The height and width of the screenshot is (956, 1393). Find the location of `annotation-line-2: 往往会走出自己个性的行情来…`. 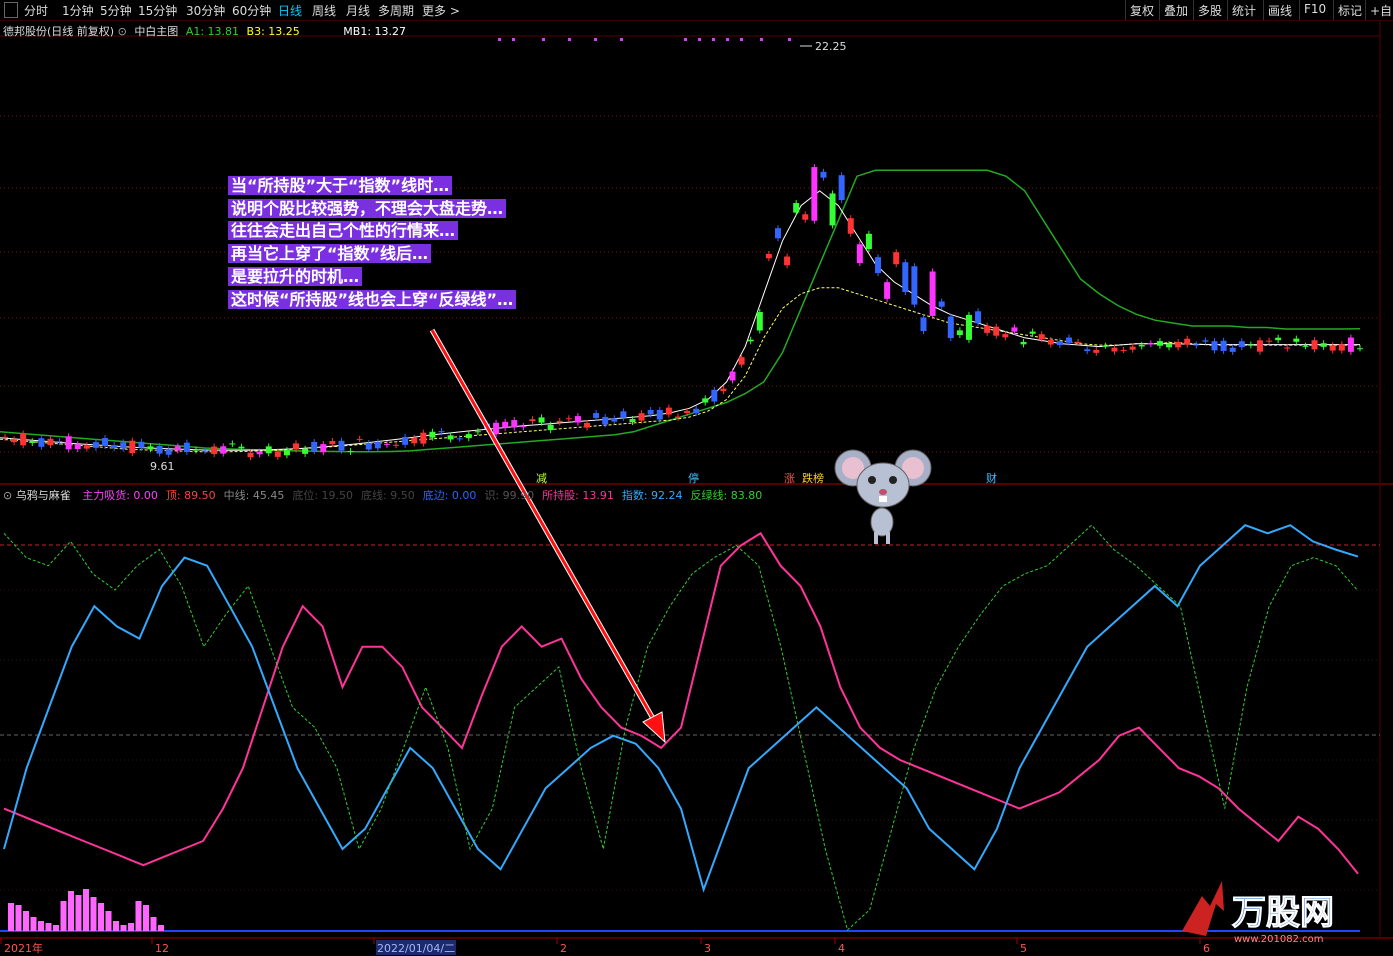

annotation-line-2: 往往会走出自己个性的行情来… is located at coordinates (343, 231).